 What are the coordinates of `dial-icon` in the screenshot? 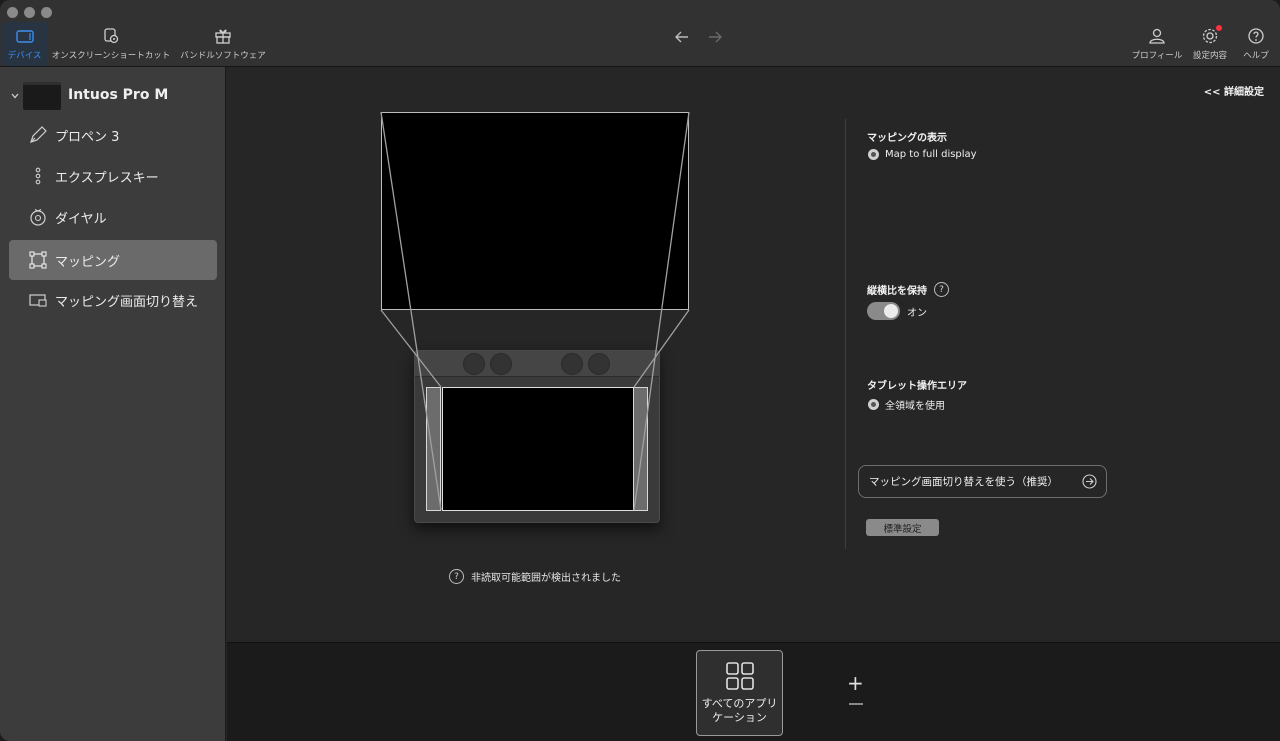 It's located at (38, 217).